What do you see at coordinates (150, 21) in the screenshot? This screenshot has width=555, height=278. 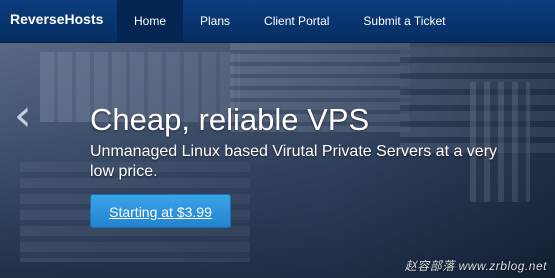 I see `nav-home: Home` at bounding box center [150, 21].